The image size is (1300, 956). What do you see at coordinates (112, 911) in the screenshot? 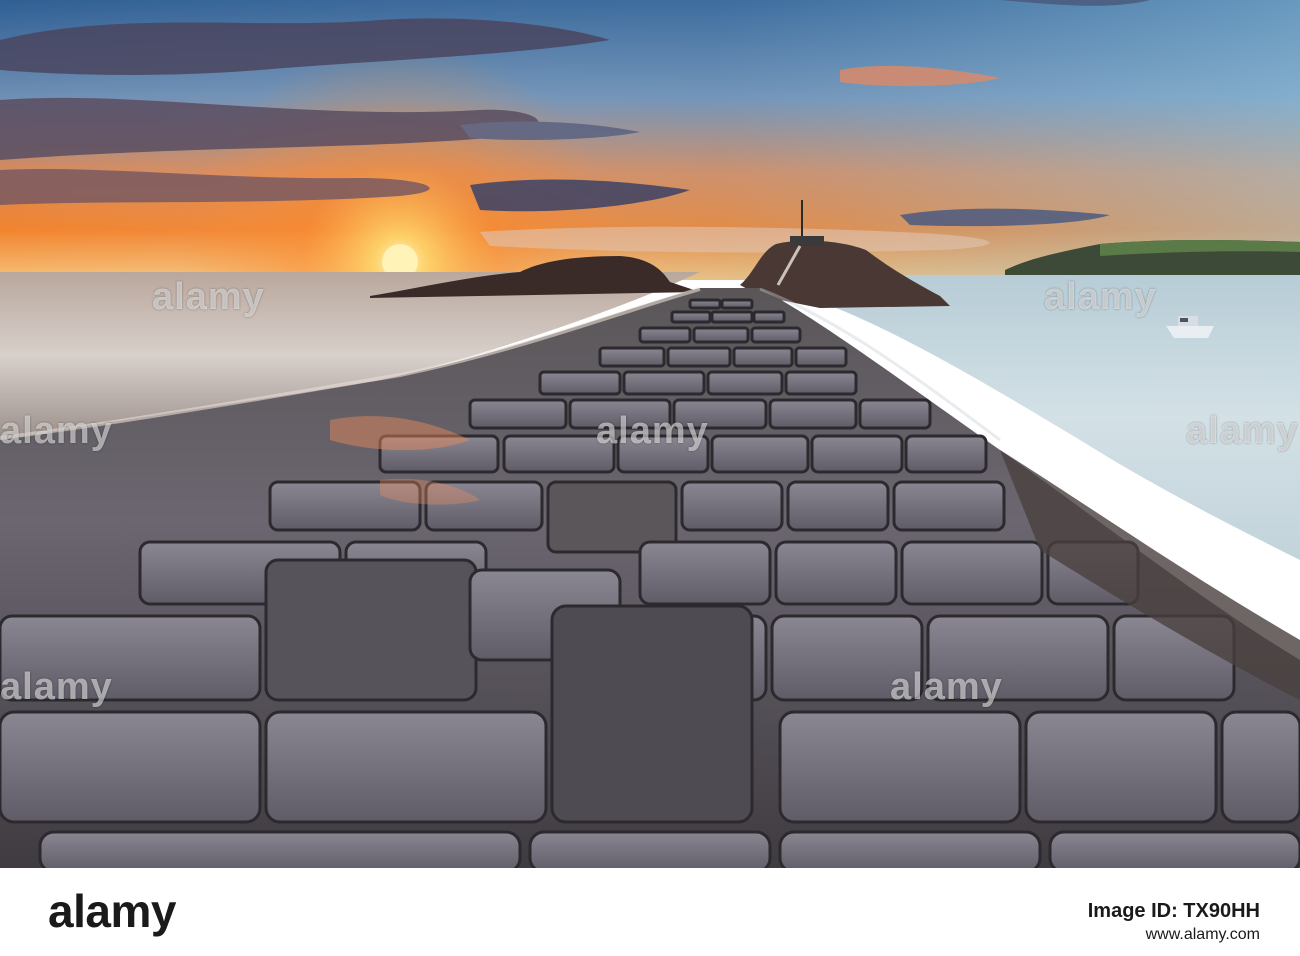
I see `alamy-logo: alamy` at bounding box center [112, 911].